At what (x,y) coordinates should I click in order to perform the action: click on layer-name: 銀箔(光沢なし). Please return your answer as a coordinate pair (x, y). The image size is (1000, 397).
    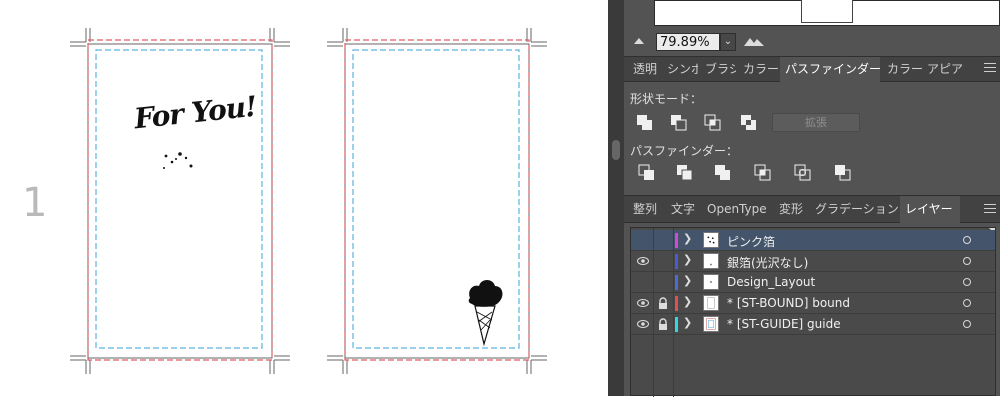
    Looking at the image, I should click on (767, 262).